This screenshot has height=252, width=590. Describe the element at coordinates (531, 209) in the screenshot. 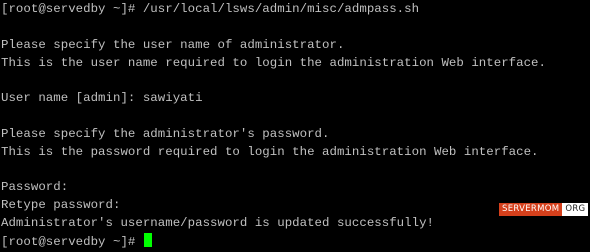

I see `watermark-brand: SERVERMOM` at that location.